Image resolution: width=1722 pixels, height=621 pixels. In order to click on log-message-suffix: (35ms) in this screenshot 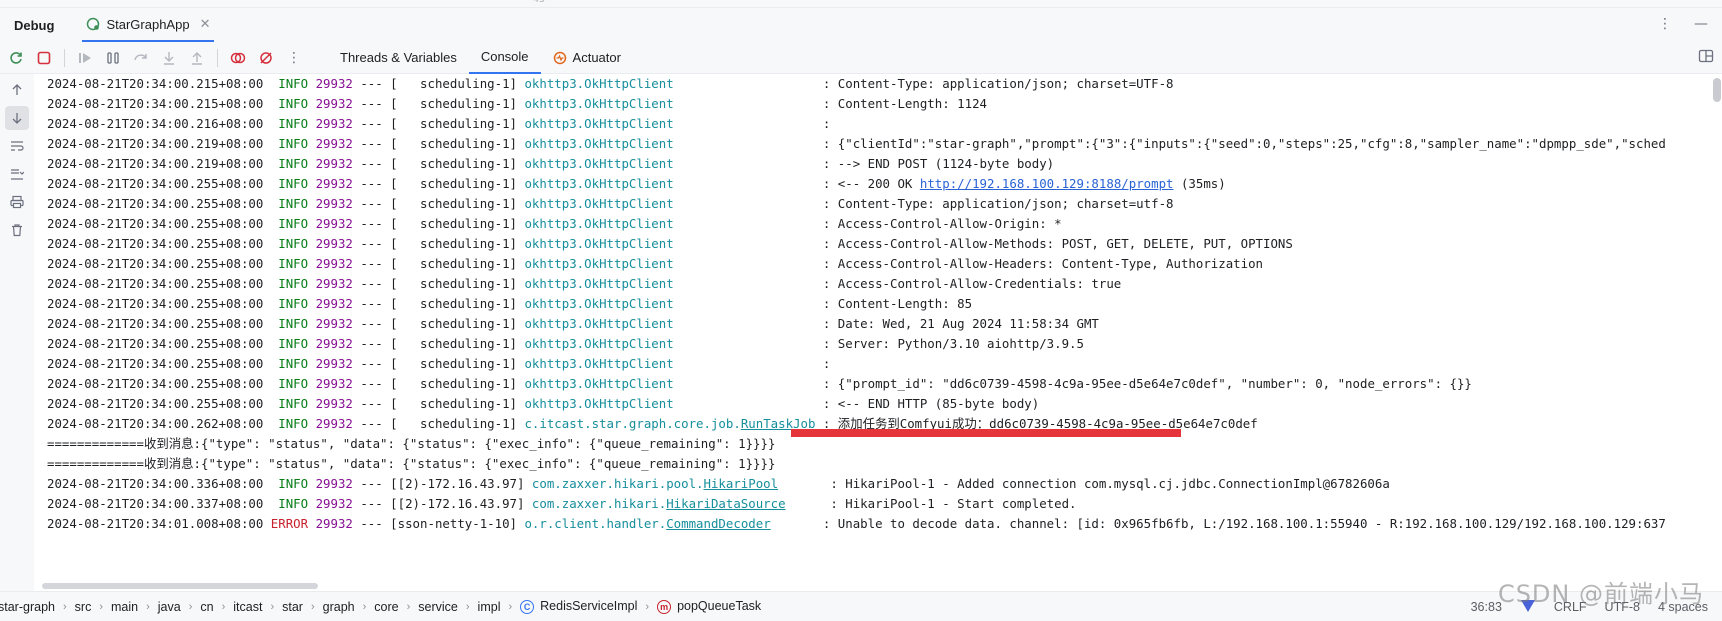, I will do `click(1199, 183)`.